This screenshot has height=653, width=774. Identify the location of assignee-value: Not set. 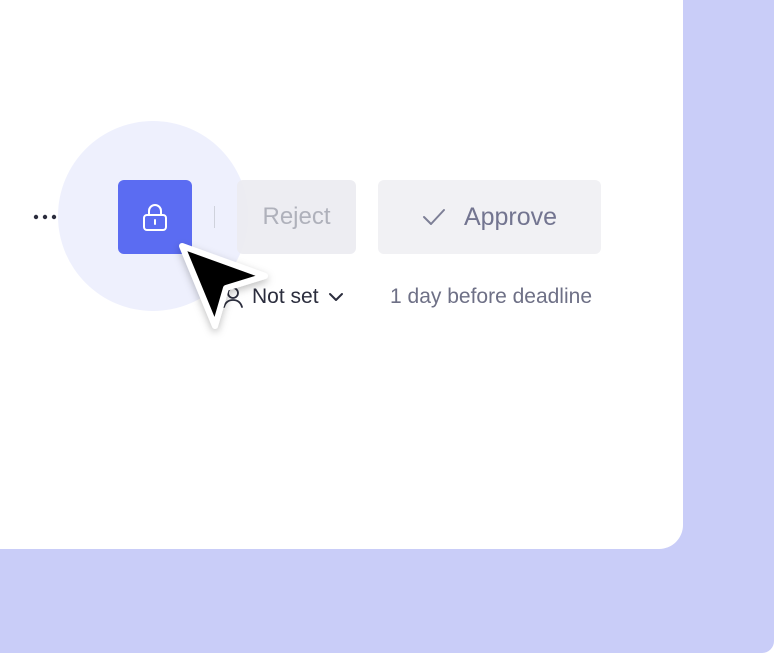
(285, 296).